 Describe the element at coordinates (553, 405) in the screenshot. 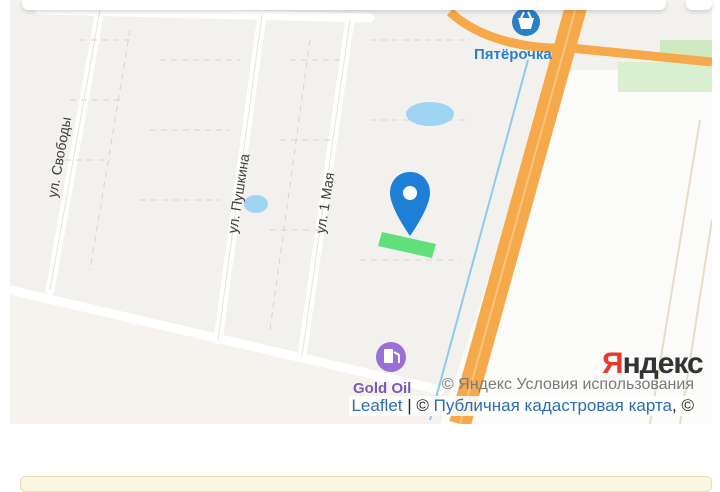

I see `cadastral-map-link: Публичная кадастровая карта` at that location.